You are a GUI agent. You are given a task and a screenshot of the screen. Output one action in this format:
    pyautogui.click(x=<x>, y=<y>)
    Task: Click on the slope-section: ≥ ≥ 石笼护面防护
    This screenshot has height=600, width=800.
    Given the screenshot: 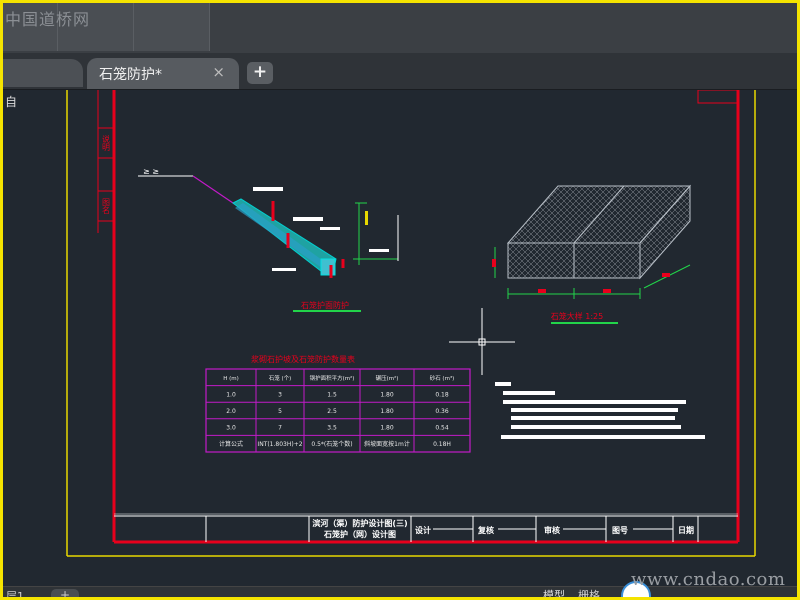 What is the action you would take?
    pyautogui.click(x=268, y=239)
    